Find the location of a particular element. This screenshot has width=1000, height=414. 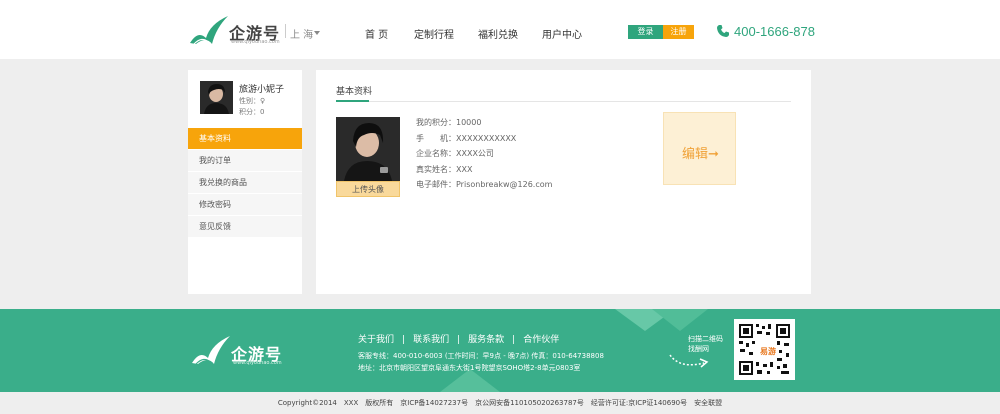

sidebar-item-orders: 我的订单 is located at coordinates (245, 160).